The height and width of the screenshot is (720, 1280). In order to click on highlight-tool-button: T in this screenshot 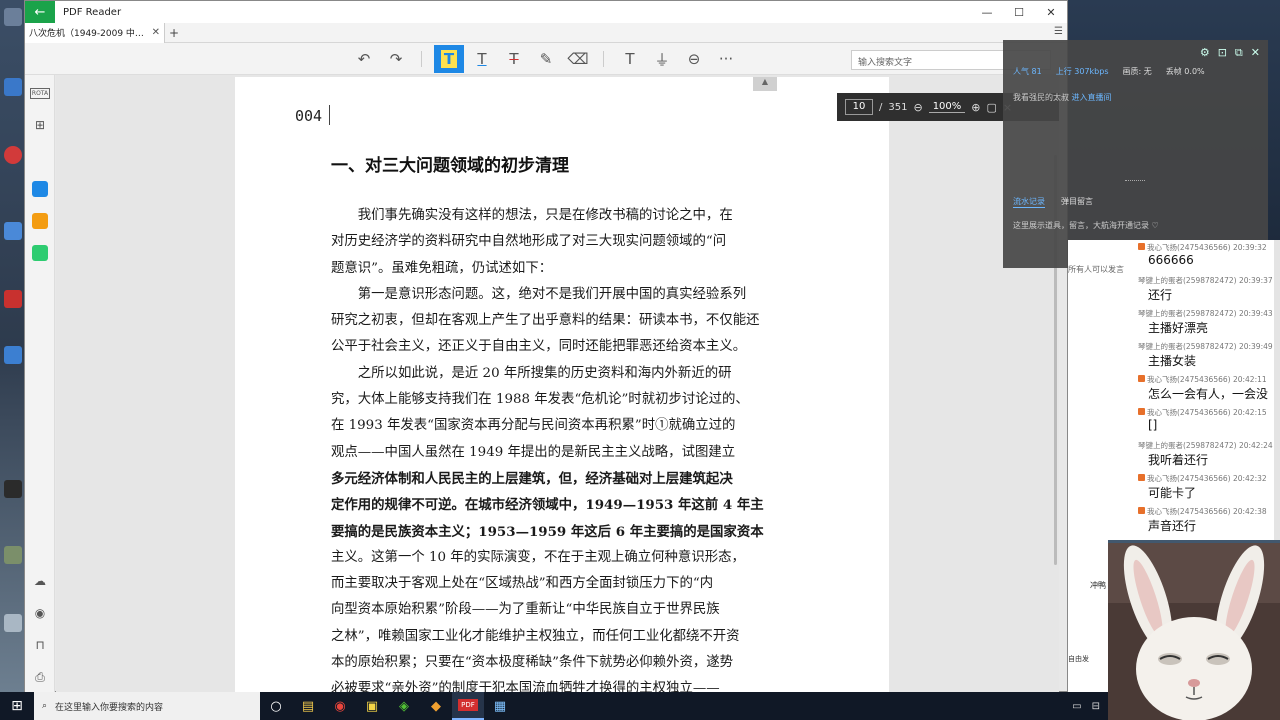, I will do `click(449, 59)`.